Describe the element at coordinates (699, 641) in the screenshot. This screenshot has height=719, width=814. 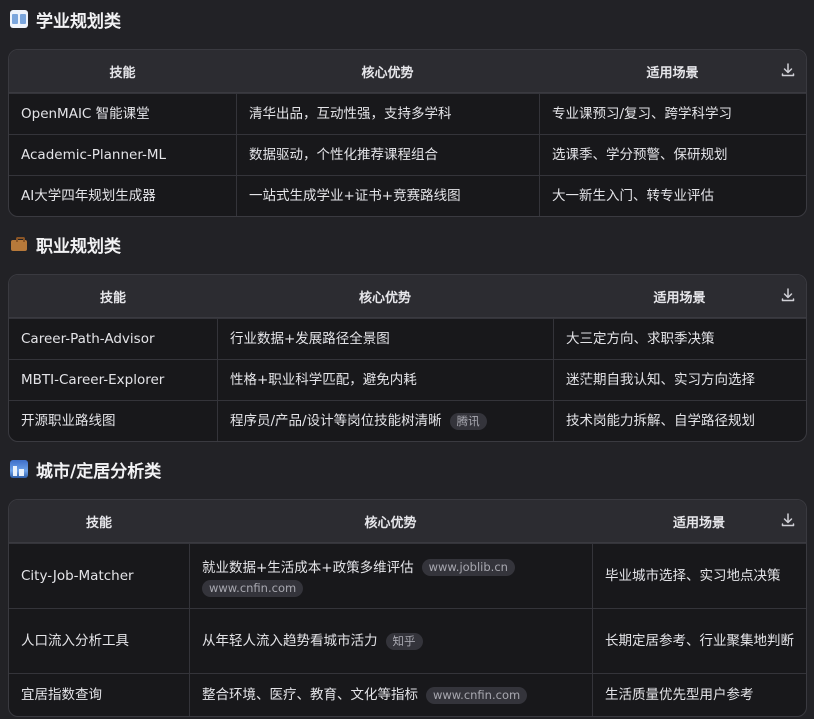
I see `cell-scene: 长期定居参考、行业聚集地判断` at that location.